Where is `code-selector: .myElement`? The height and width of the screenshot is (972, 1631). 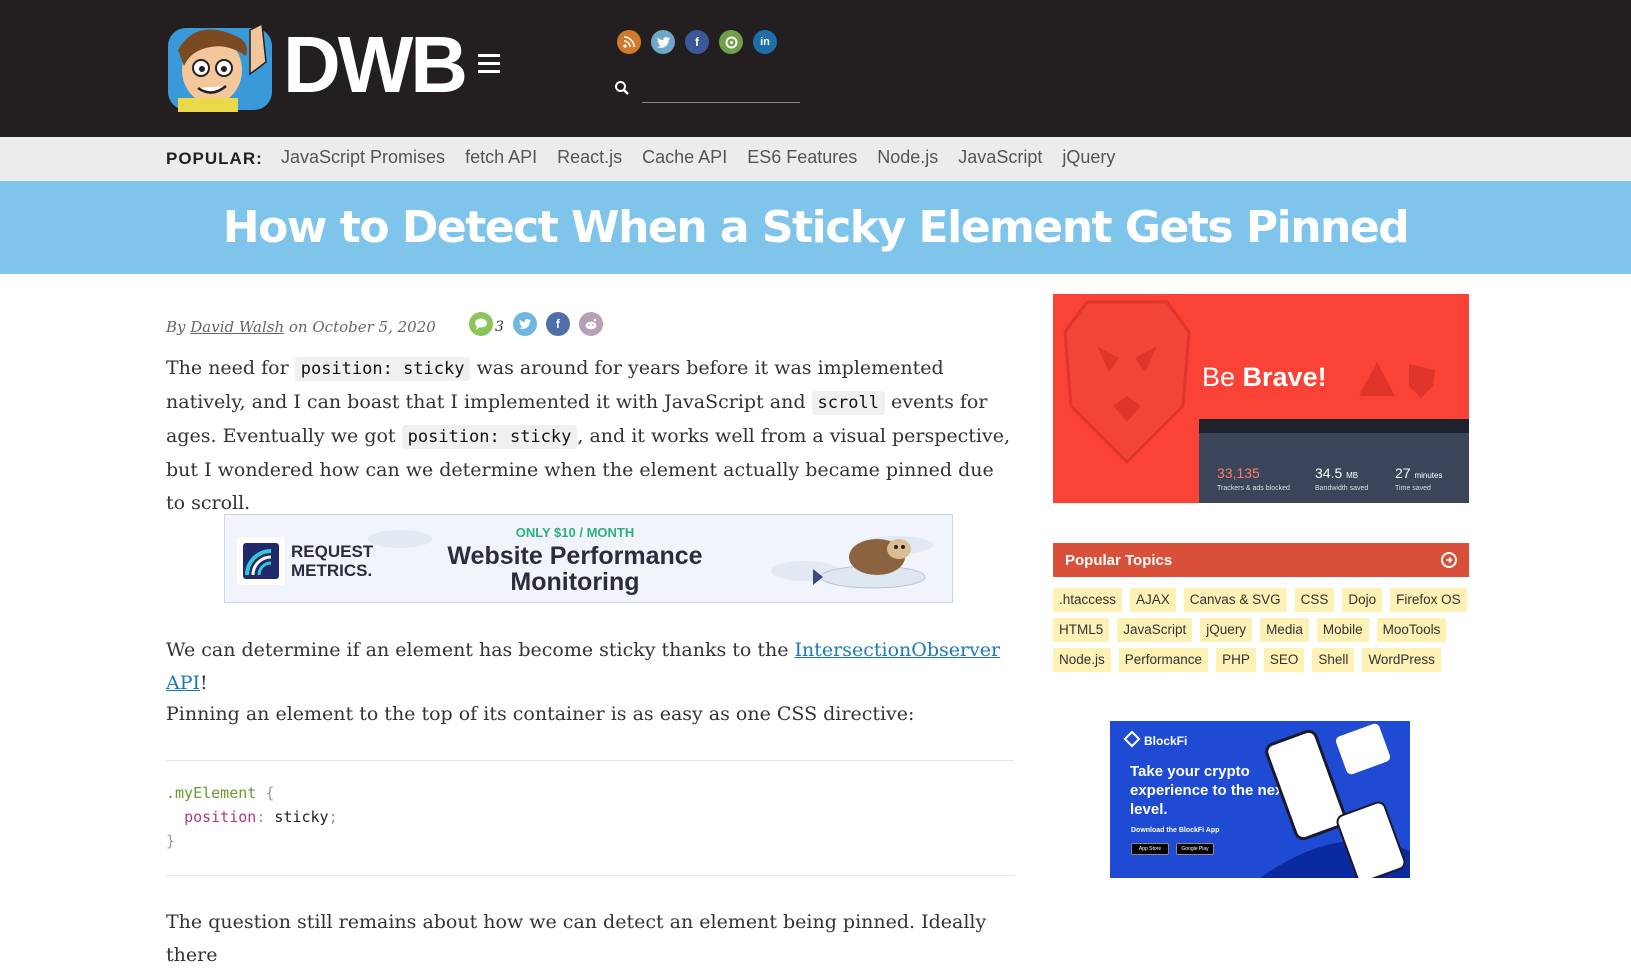 code-selector: .myElement is located at coordinates (211, 793).